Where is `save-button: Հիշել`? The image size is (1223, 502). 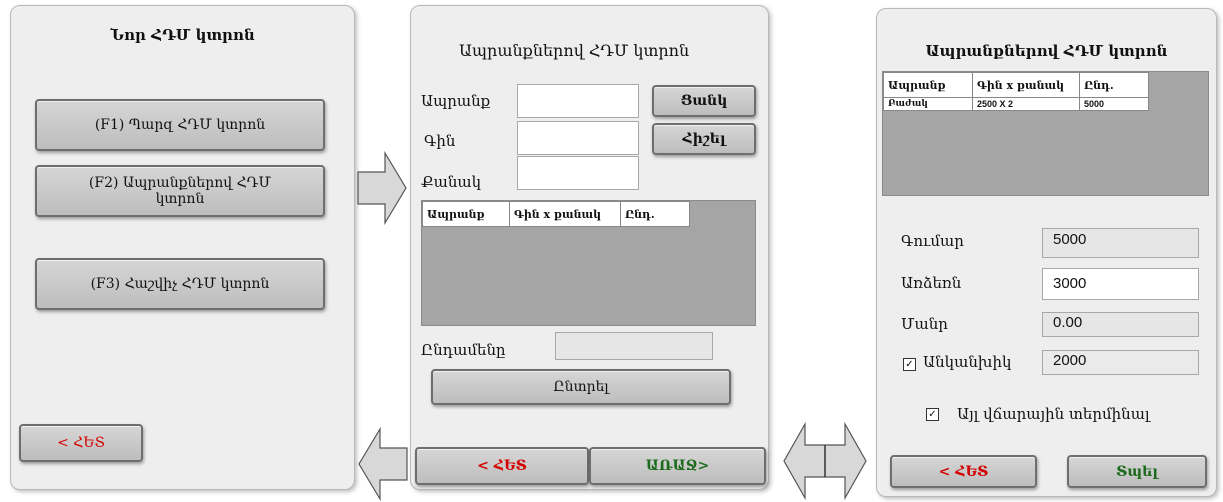 save-button: Հիշել is located at coordinates (704, 139).